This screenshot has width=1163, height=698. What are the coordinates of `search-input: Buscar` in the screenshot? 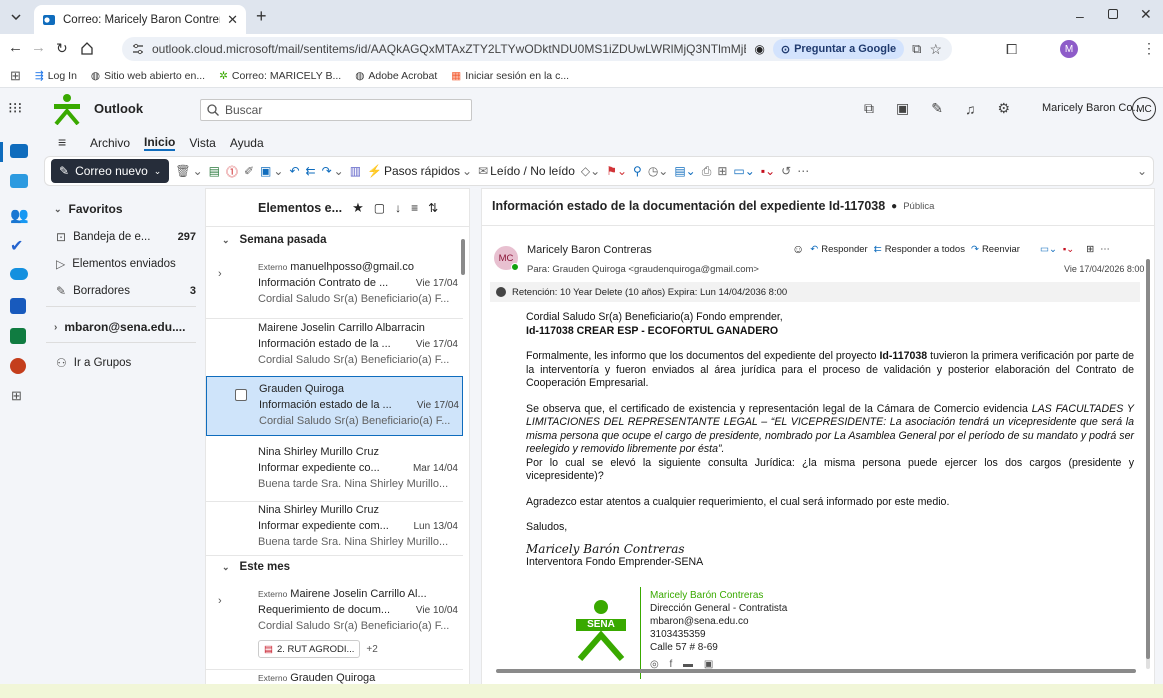 It's located at (336, 110).